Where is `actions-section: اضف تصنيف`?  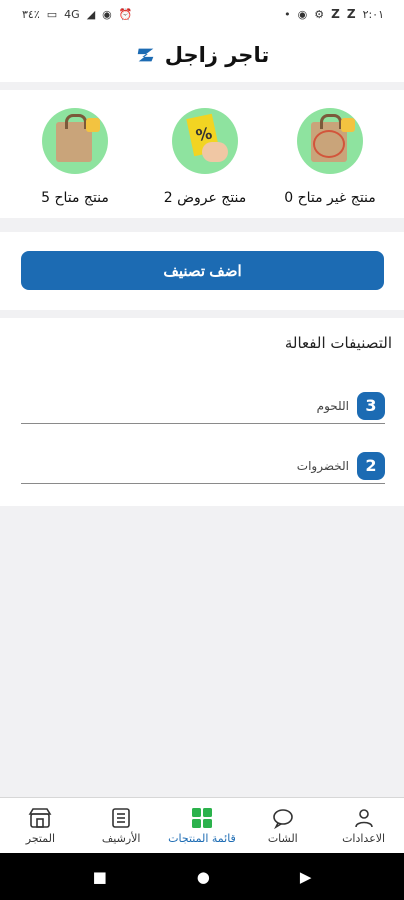
actions-section: اضف تصنيف is located at coordinates (202, 271).